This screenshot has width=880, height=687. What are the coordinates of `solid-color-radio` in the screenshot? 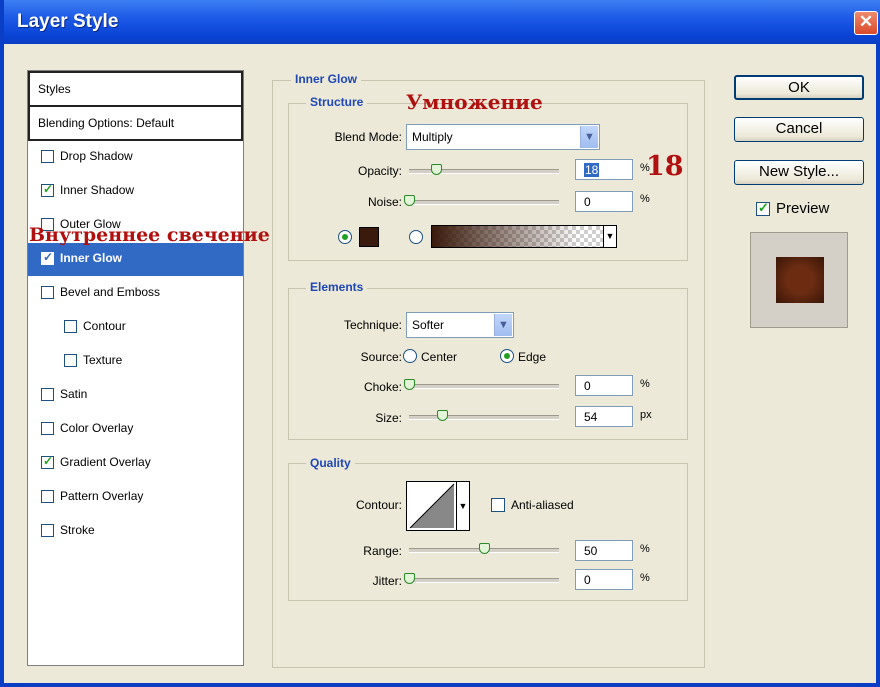 It's located at (345, 237).